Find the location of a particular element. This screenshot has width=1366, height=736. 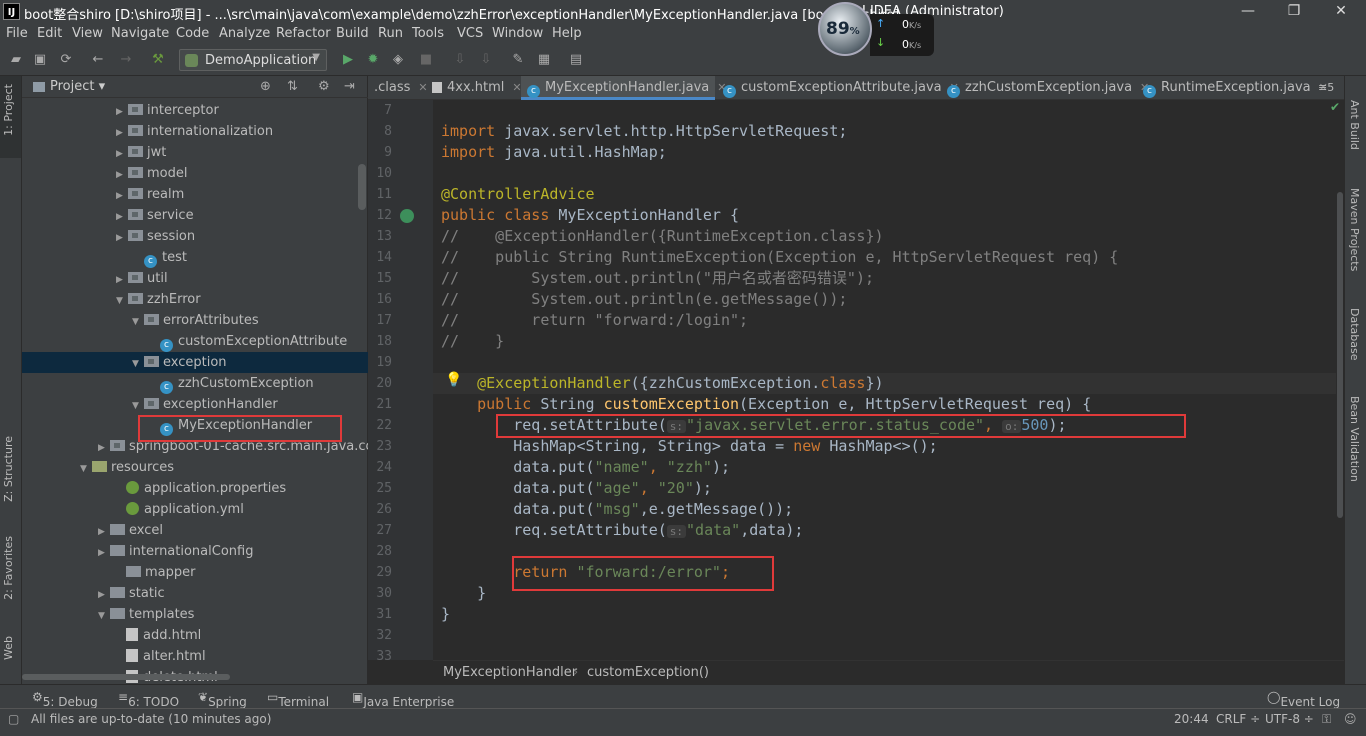

project-view-select: Project ▾ is located at coordinates (77, 86).